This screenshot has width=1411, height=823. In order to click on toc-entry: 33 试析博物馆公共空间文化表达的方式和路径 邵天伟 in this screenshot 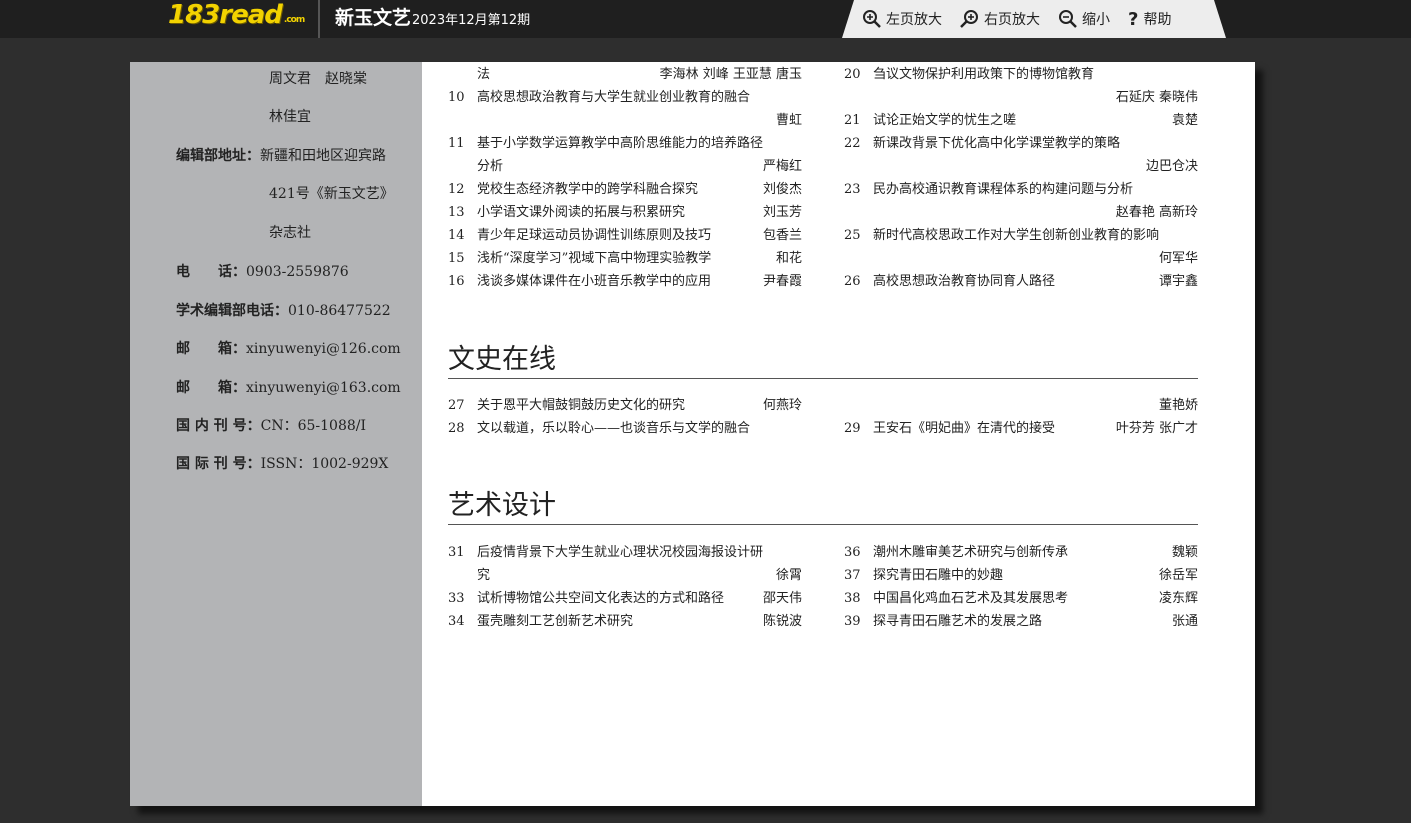, I will do `click(625, 599)`.